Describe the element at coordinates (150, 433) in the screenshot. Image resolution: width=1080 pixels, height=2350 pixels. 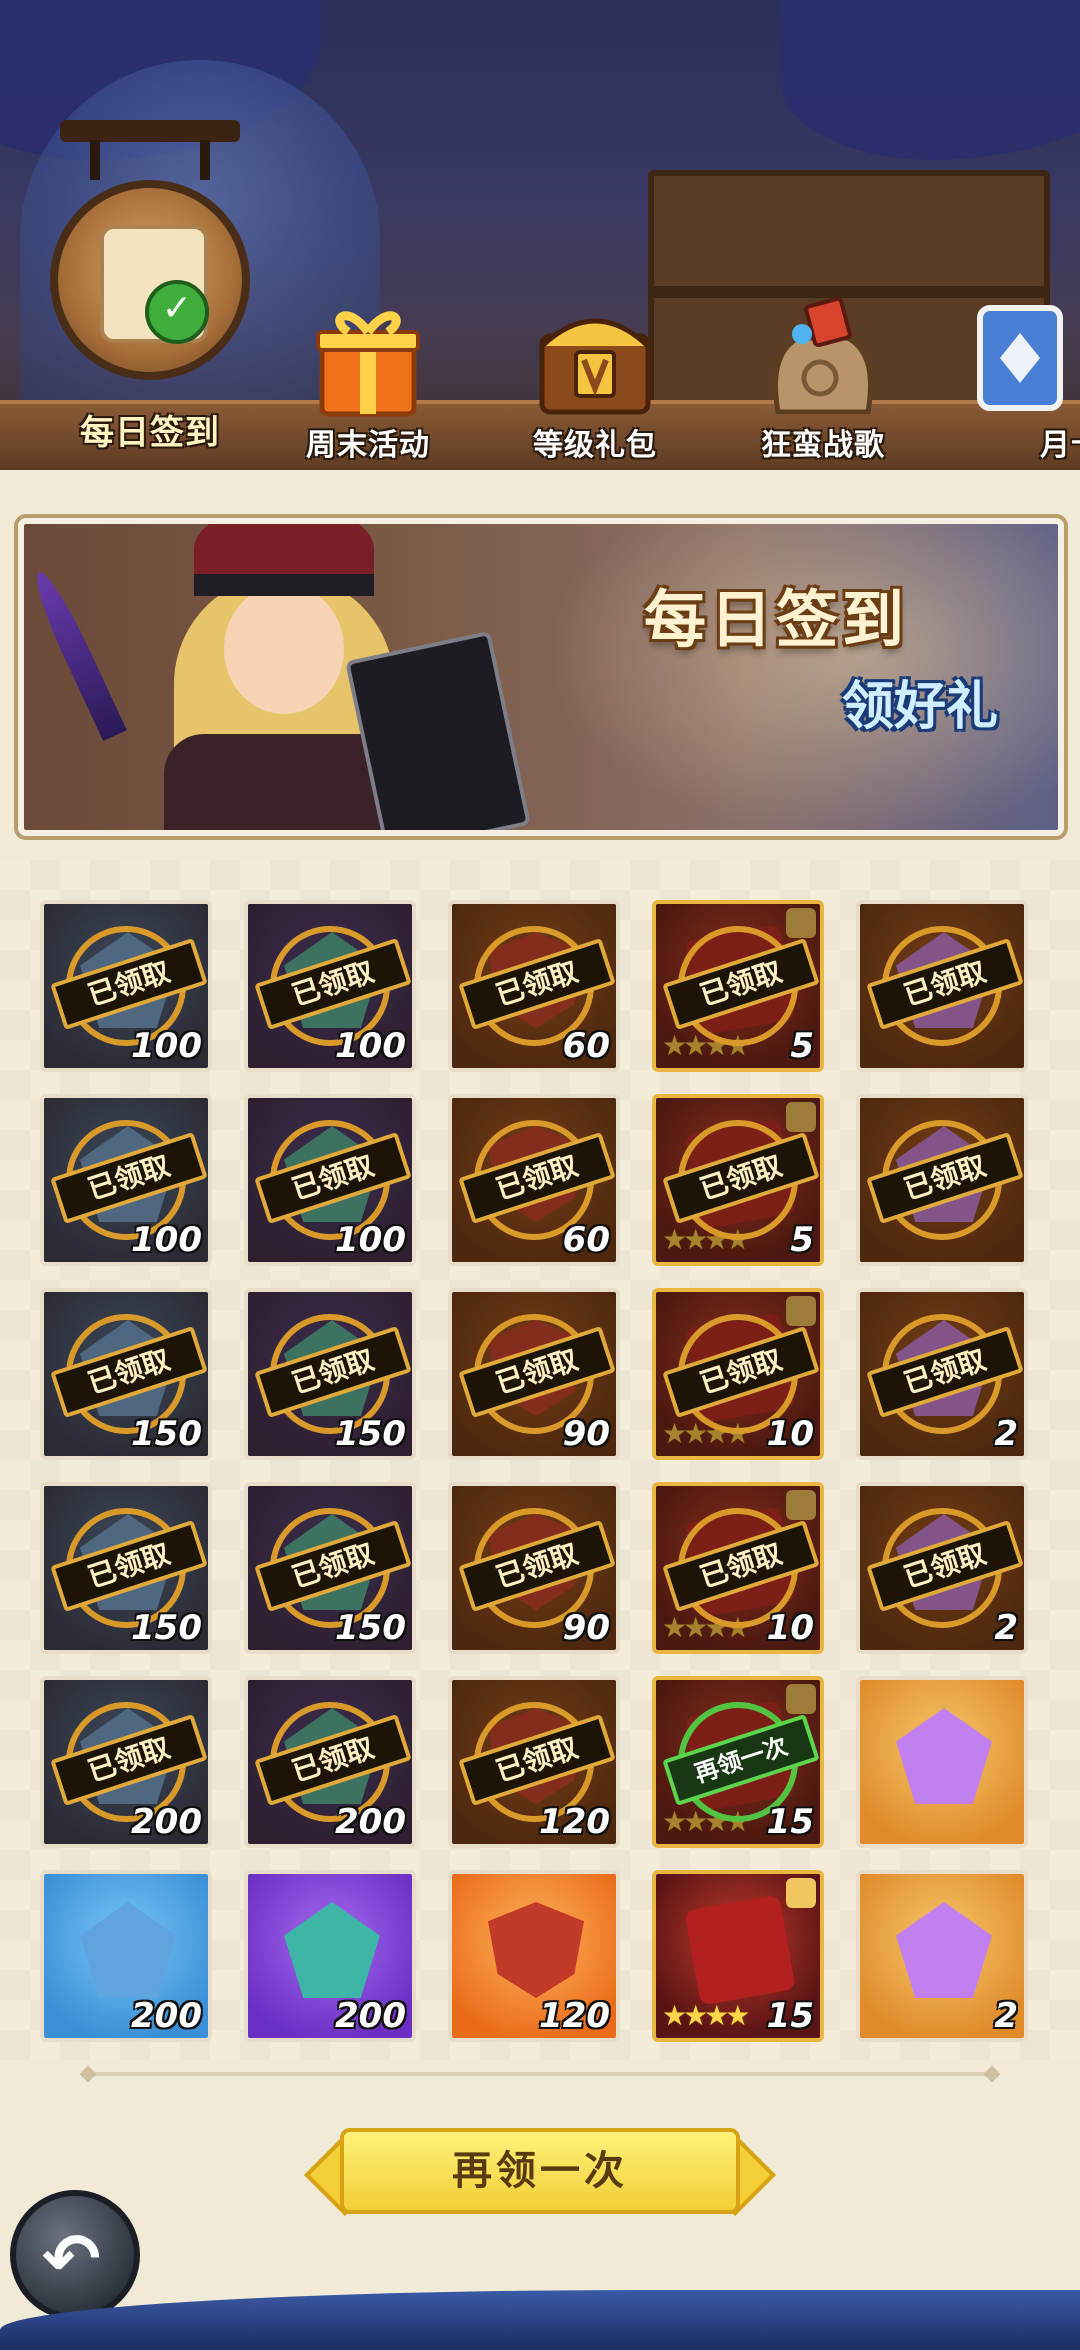
I see `tab-label: 每日签到` at that location.